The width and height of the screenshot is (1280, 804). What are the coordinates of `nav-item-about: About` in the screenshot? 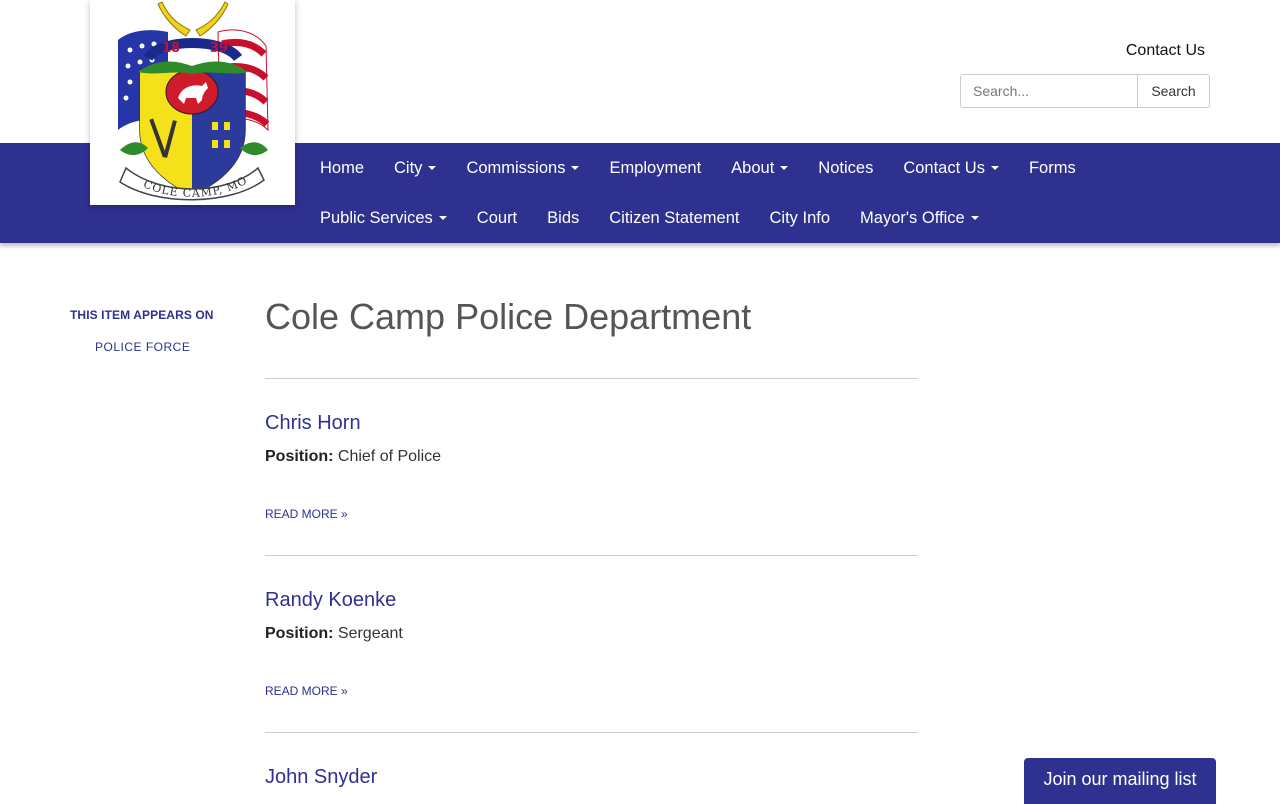 It's located at (759, 168).